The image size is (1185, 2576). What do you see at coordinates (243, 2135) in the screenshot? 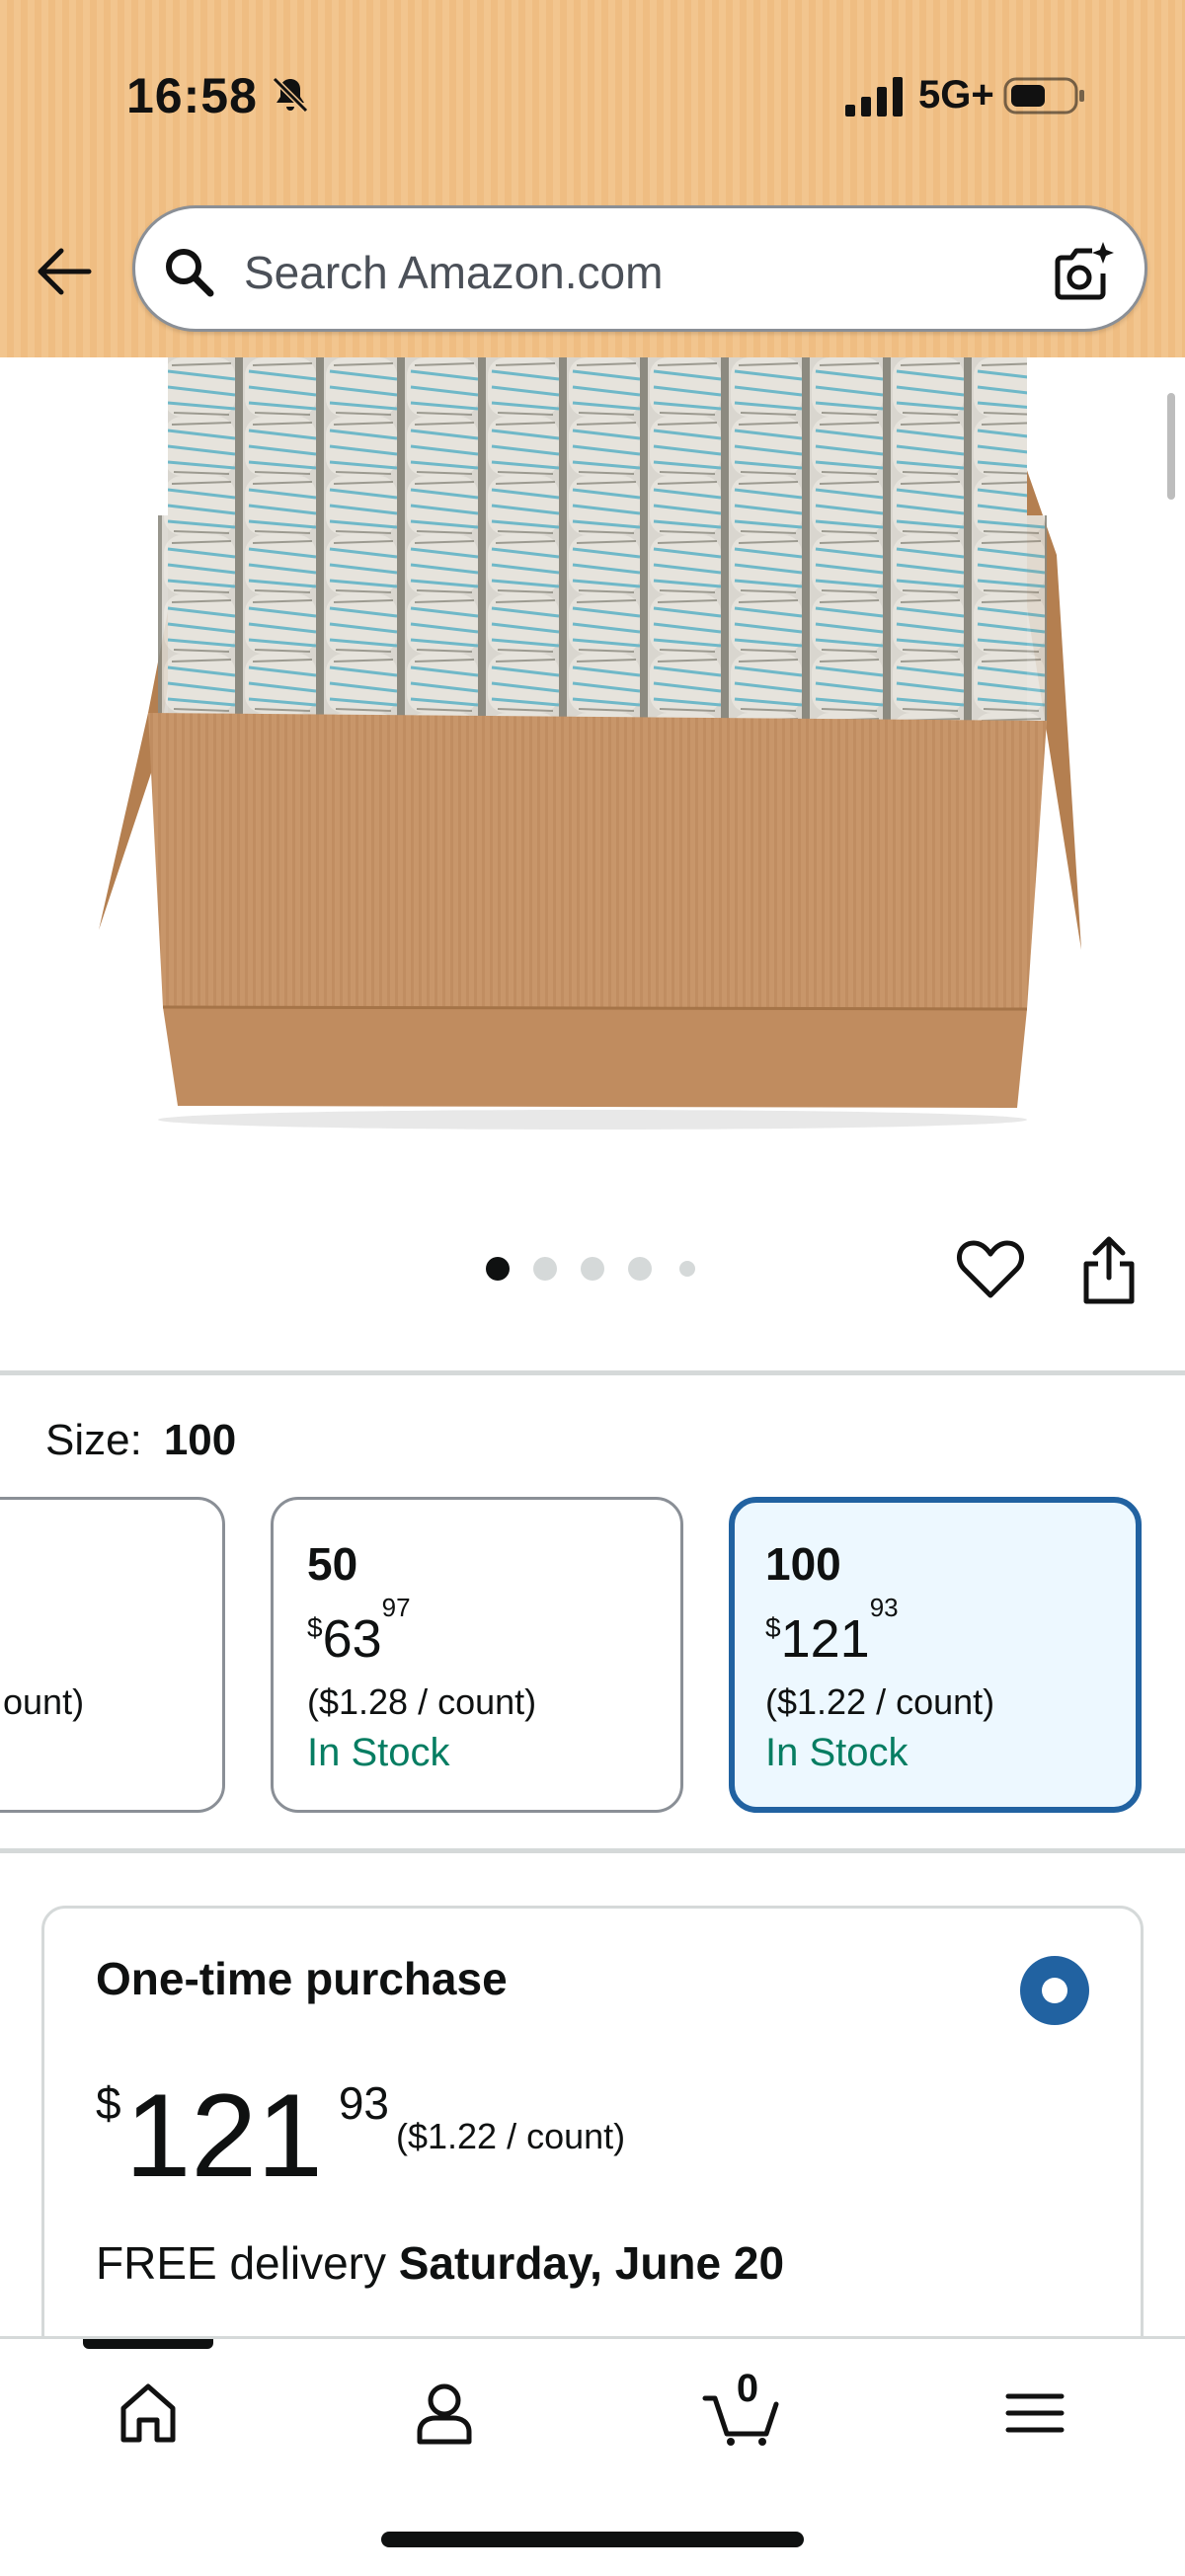
I see `purchase-price: $121 93` at bounding box center [243, 2135].